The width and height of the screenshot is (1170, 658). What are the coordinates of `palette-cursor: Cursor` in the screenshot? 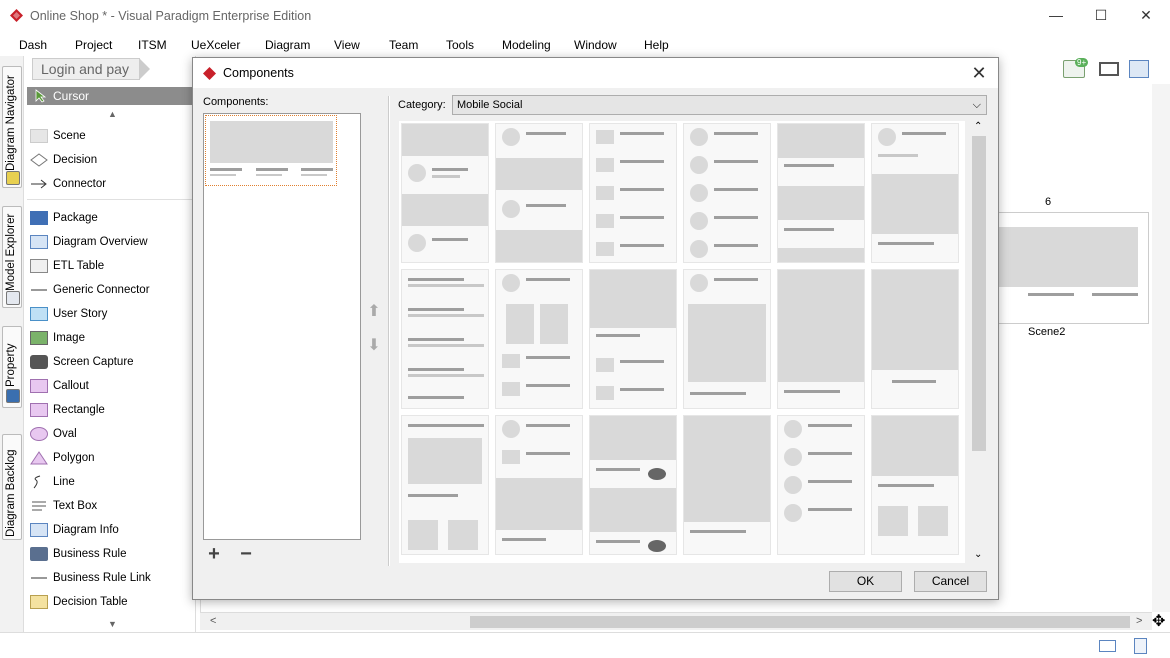 It's located at (110, 96).